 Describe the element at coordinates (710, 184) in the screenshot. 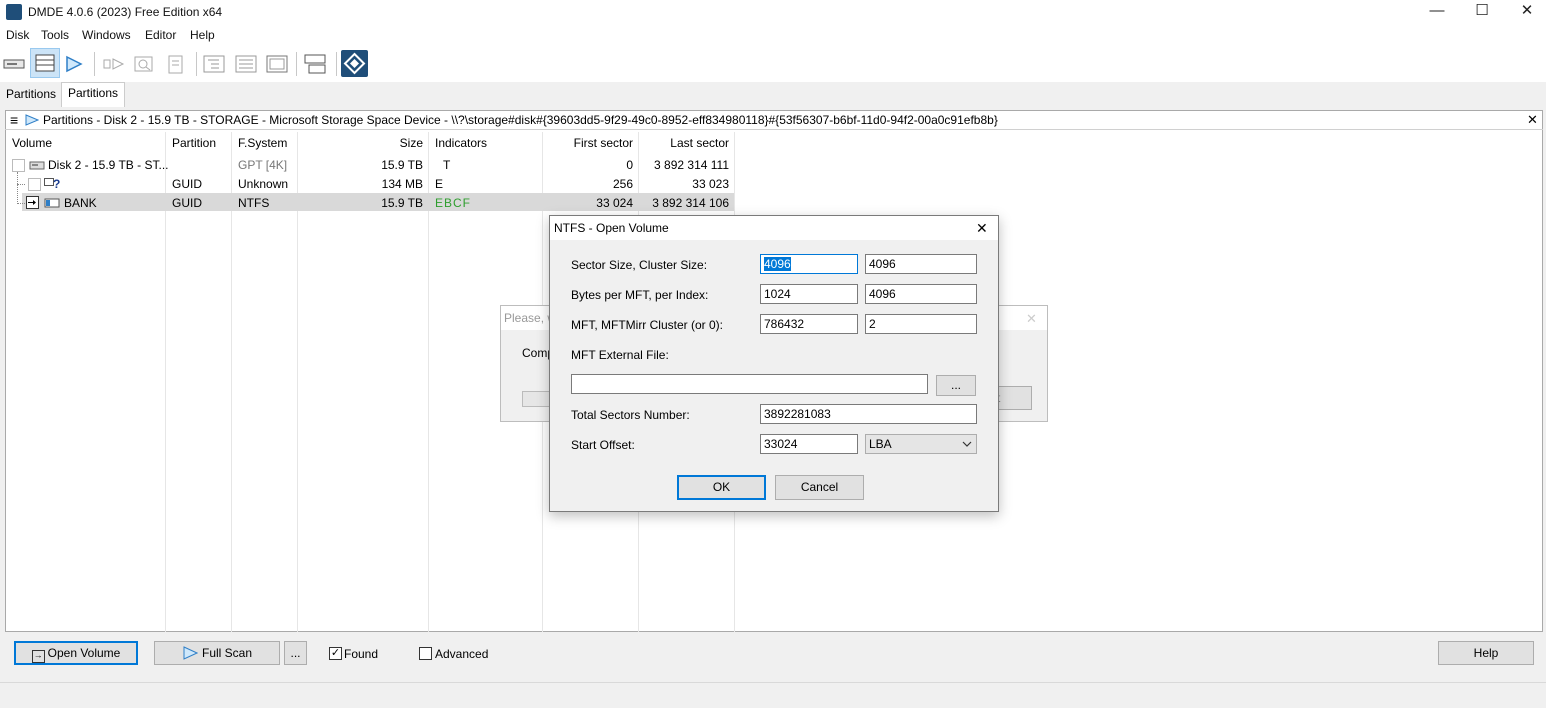

I see `row-last-sector: 33 023` at that location.